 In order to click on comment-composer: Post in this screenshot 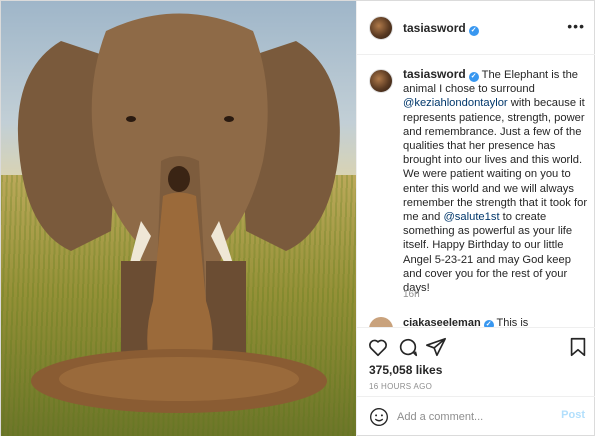, I will do `click(476, 416)`.